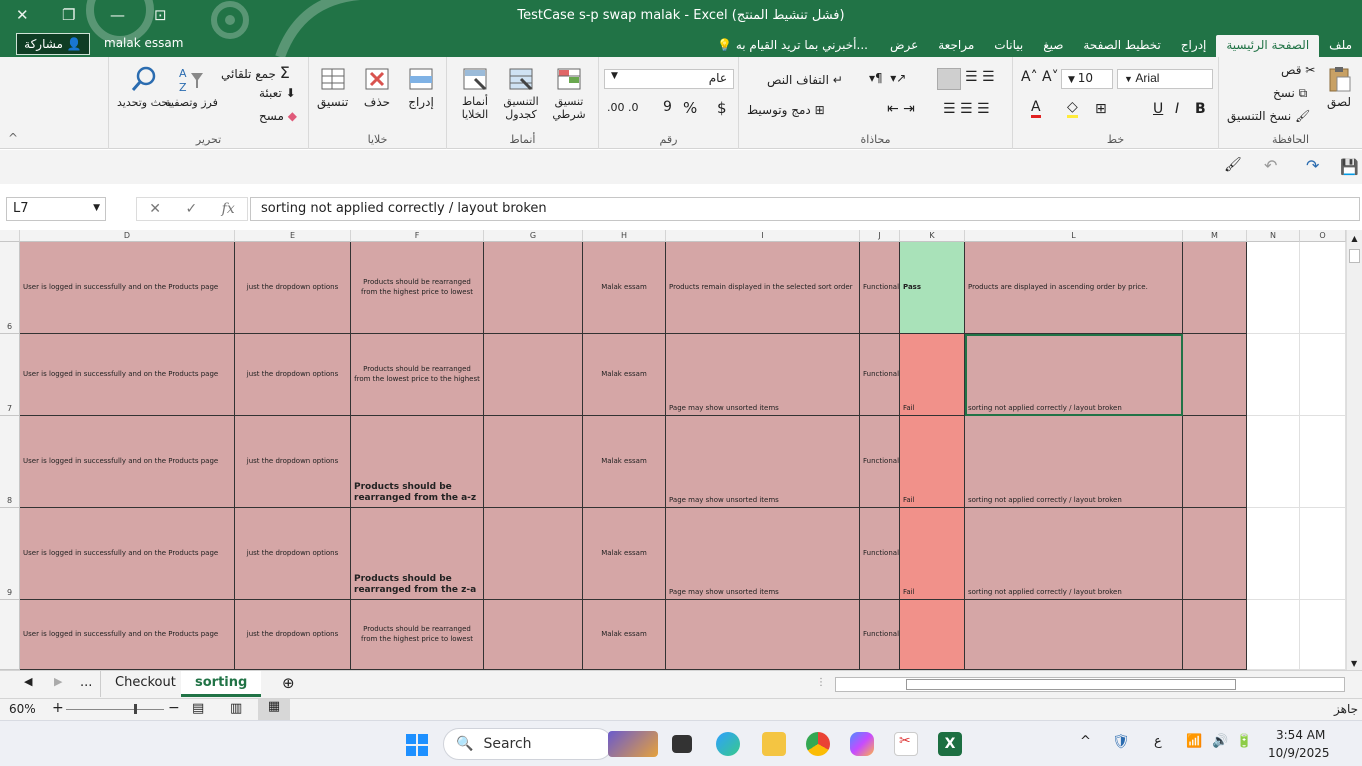 The image size is (1362, 766). I want to click on sheet-tab-checkout: Checkout, so click(145, 684).